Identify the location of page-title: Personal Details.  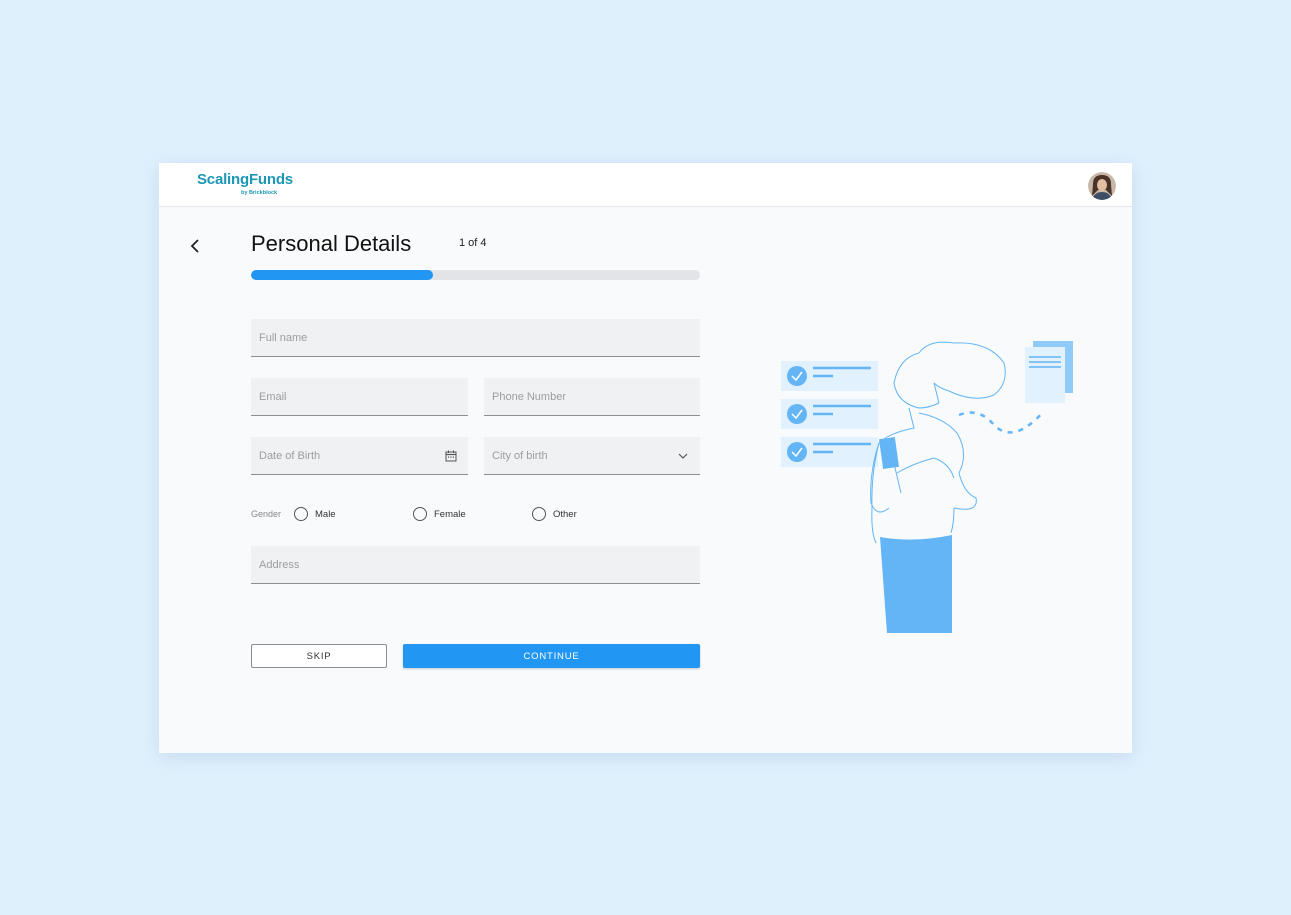
(331, 243).